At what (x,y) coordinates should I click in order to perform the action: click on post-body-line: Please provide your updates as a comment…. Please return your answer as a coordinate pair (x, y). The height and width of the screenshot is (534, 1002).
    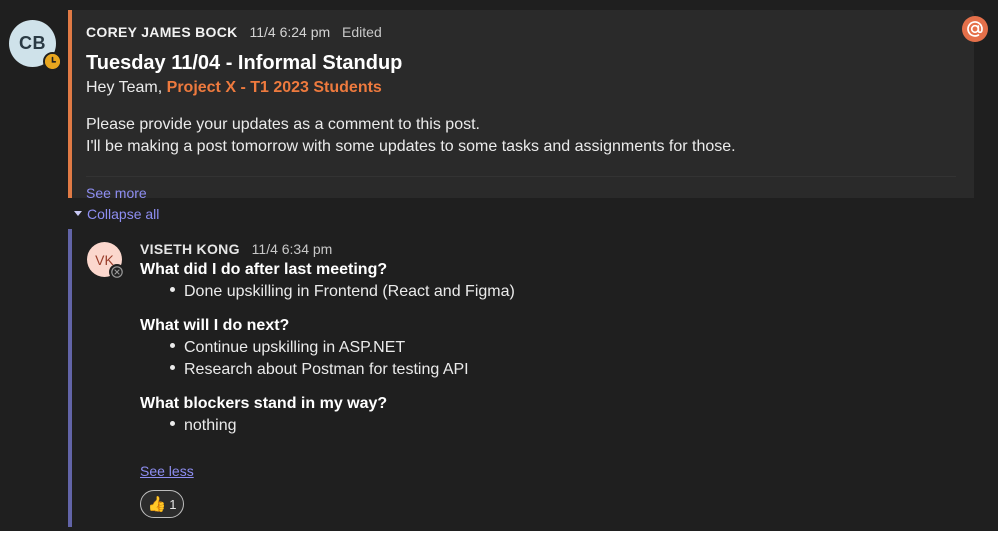
    Looking at the image, I should click on (283, 124).